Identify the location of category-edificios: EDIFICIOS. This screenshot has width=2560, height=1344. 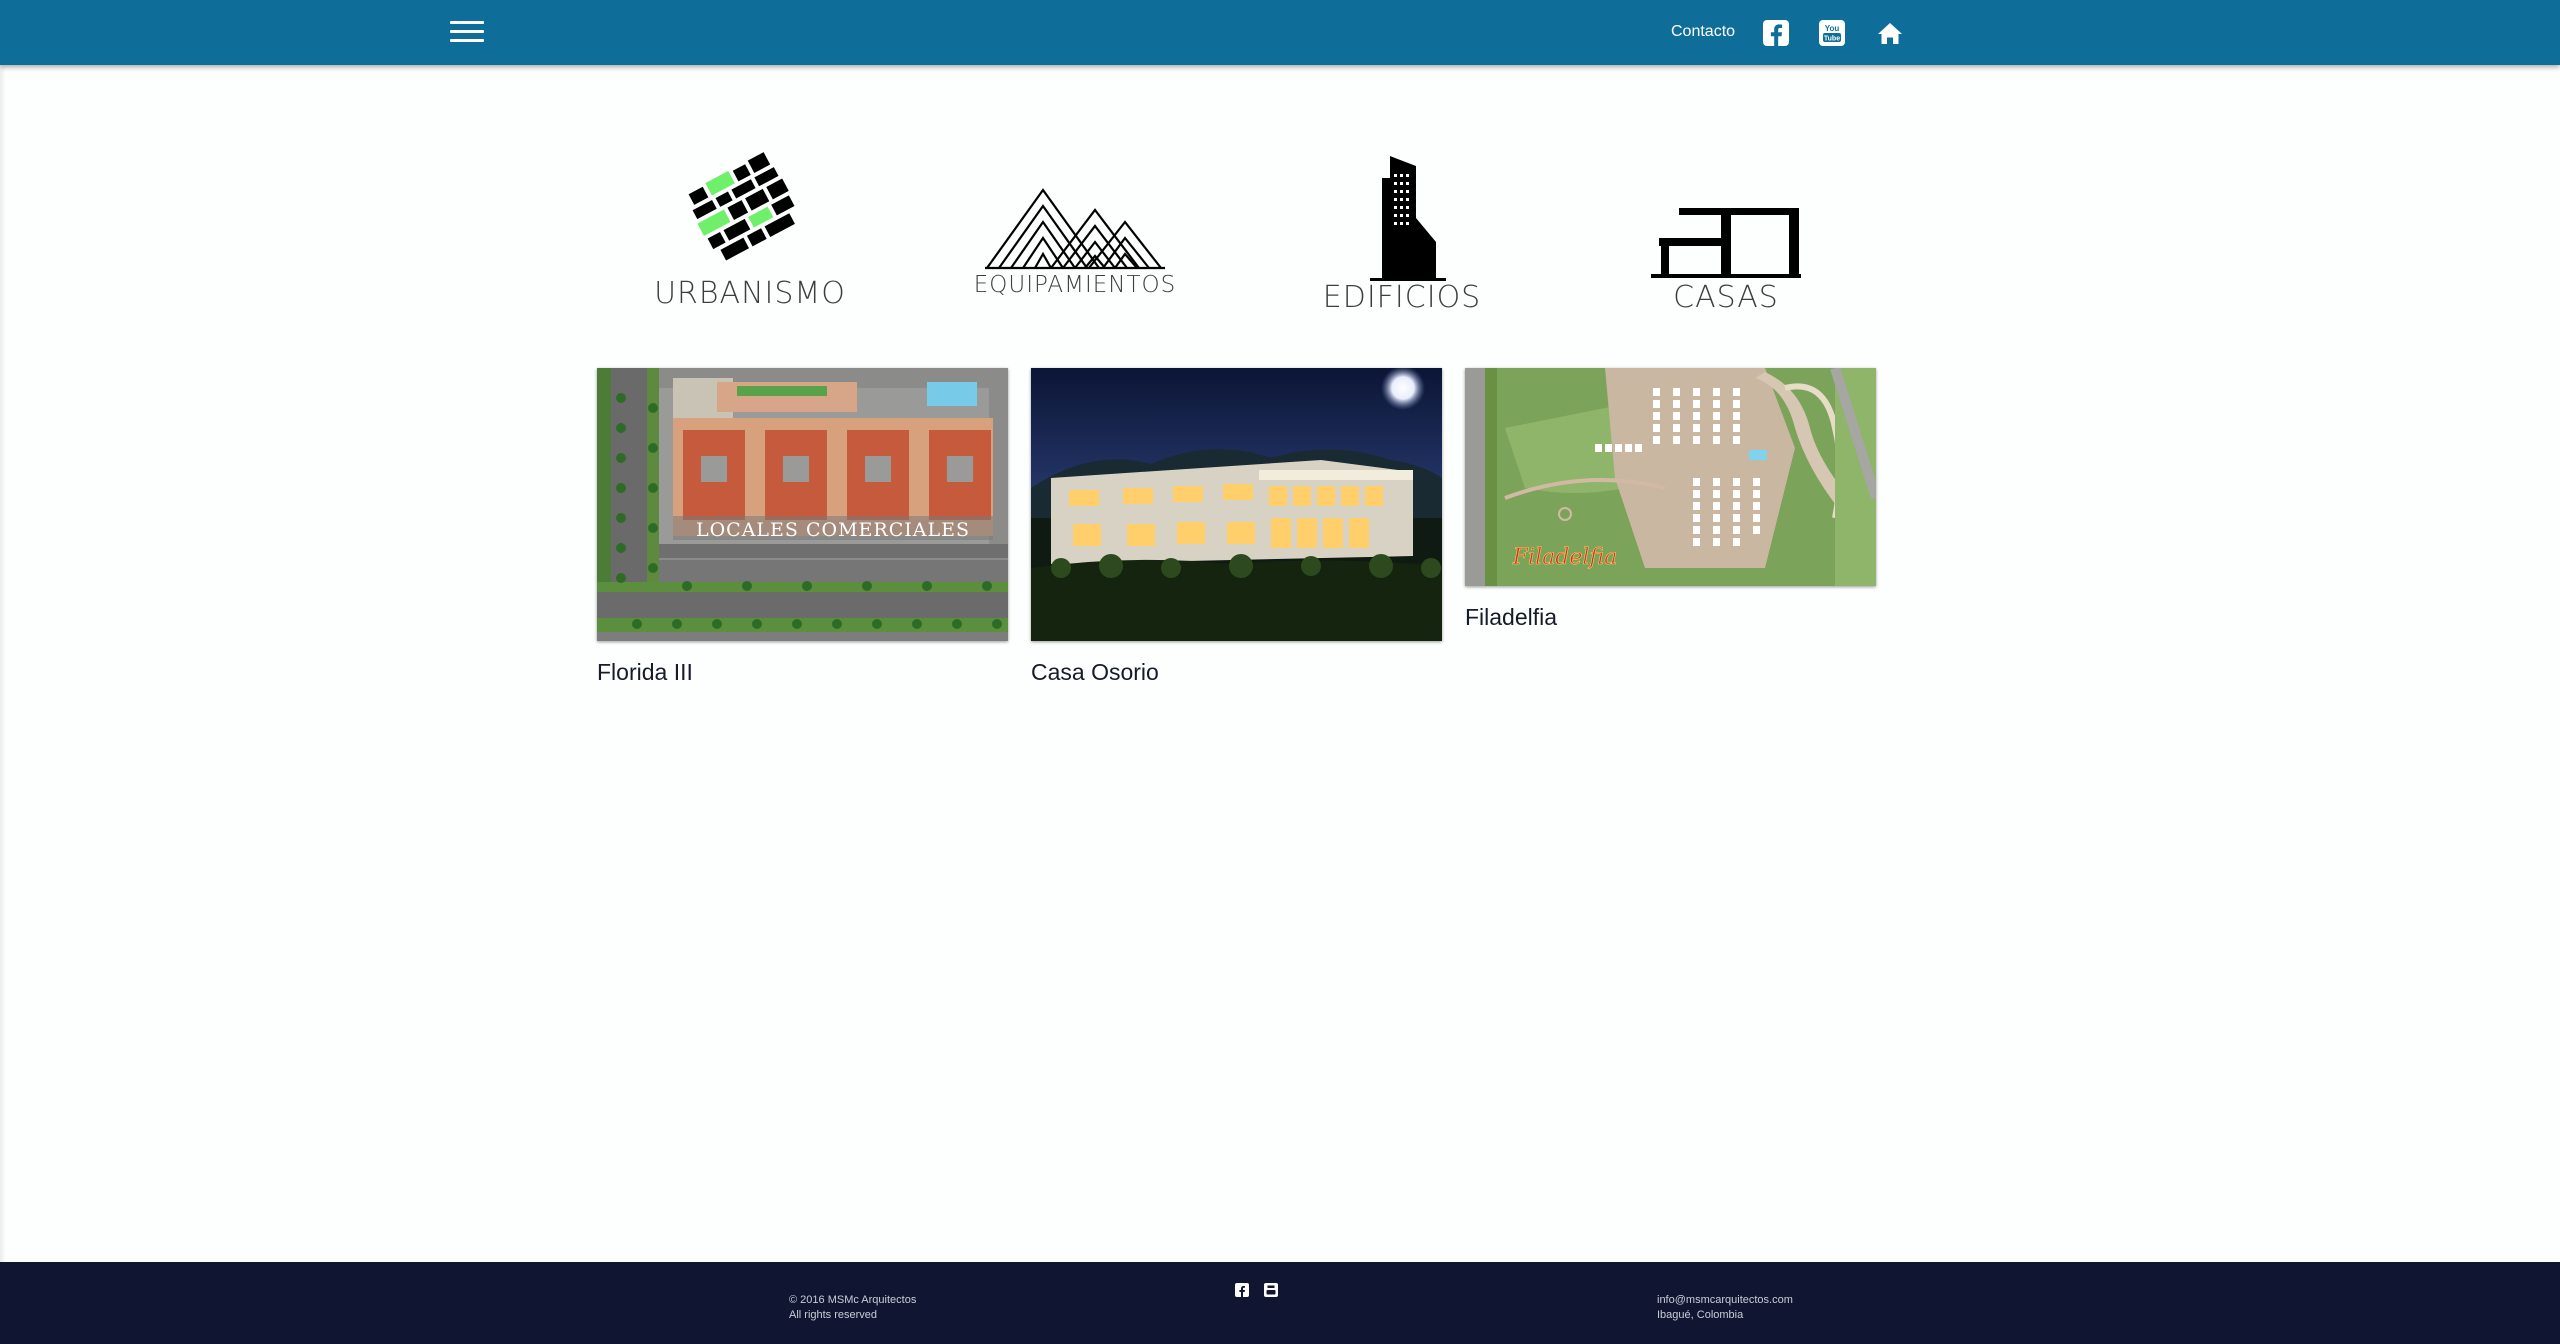
(1402, 233).